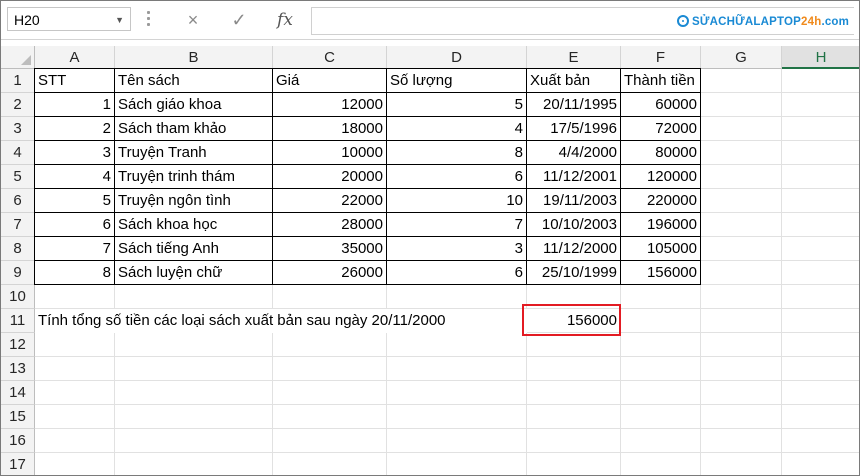 The width and height of the screenshot is (860, 476). Describe the element at coordinates (18, 201) in the screenshot. I see `row-header-6: 6` at that location.